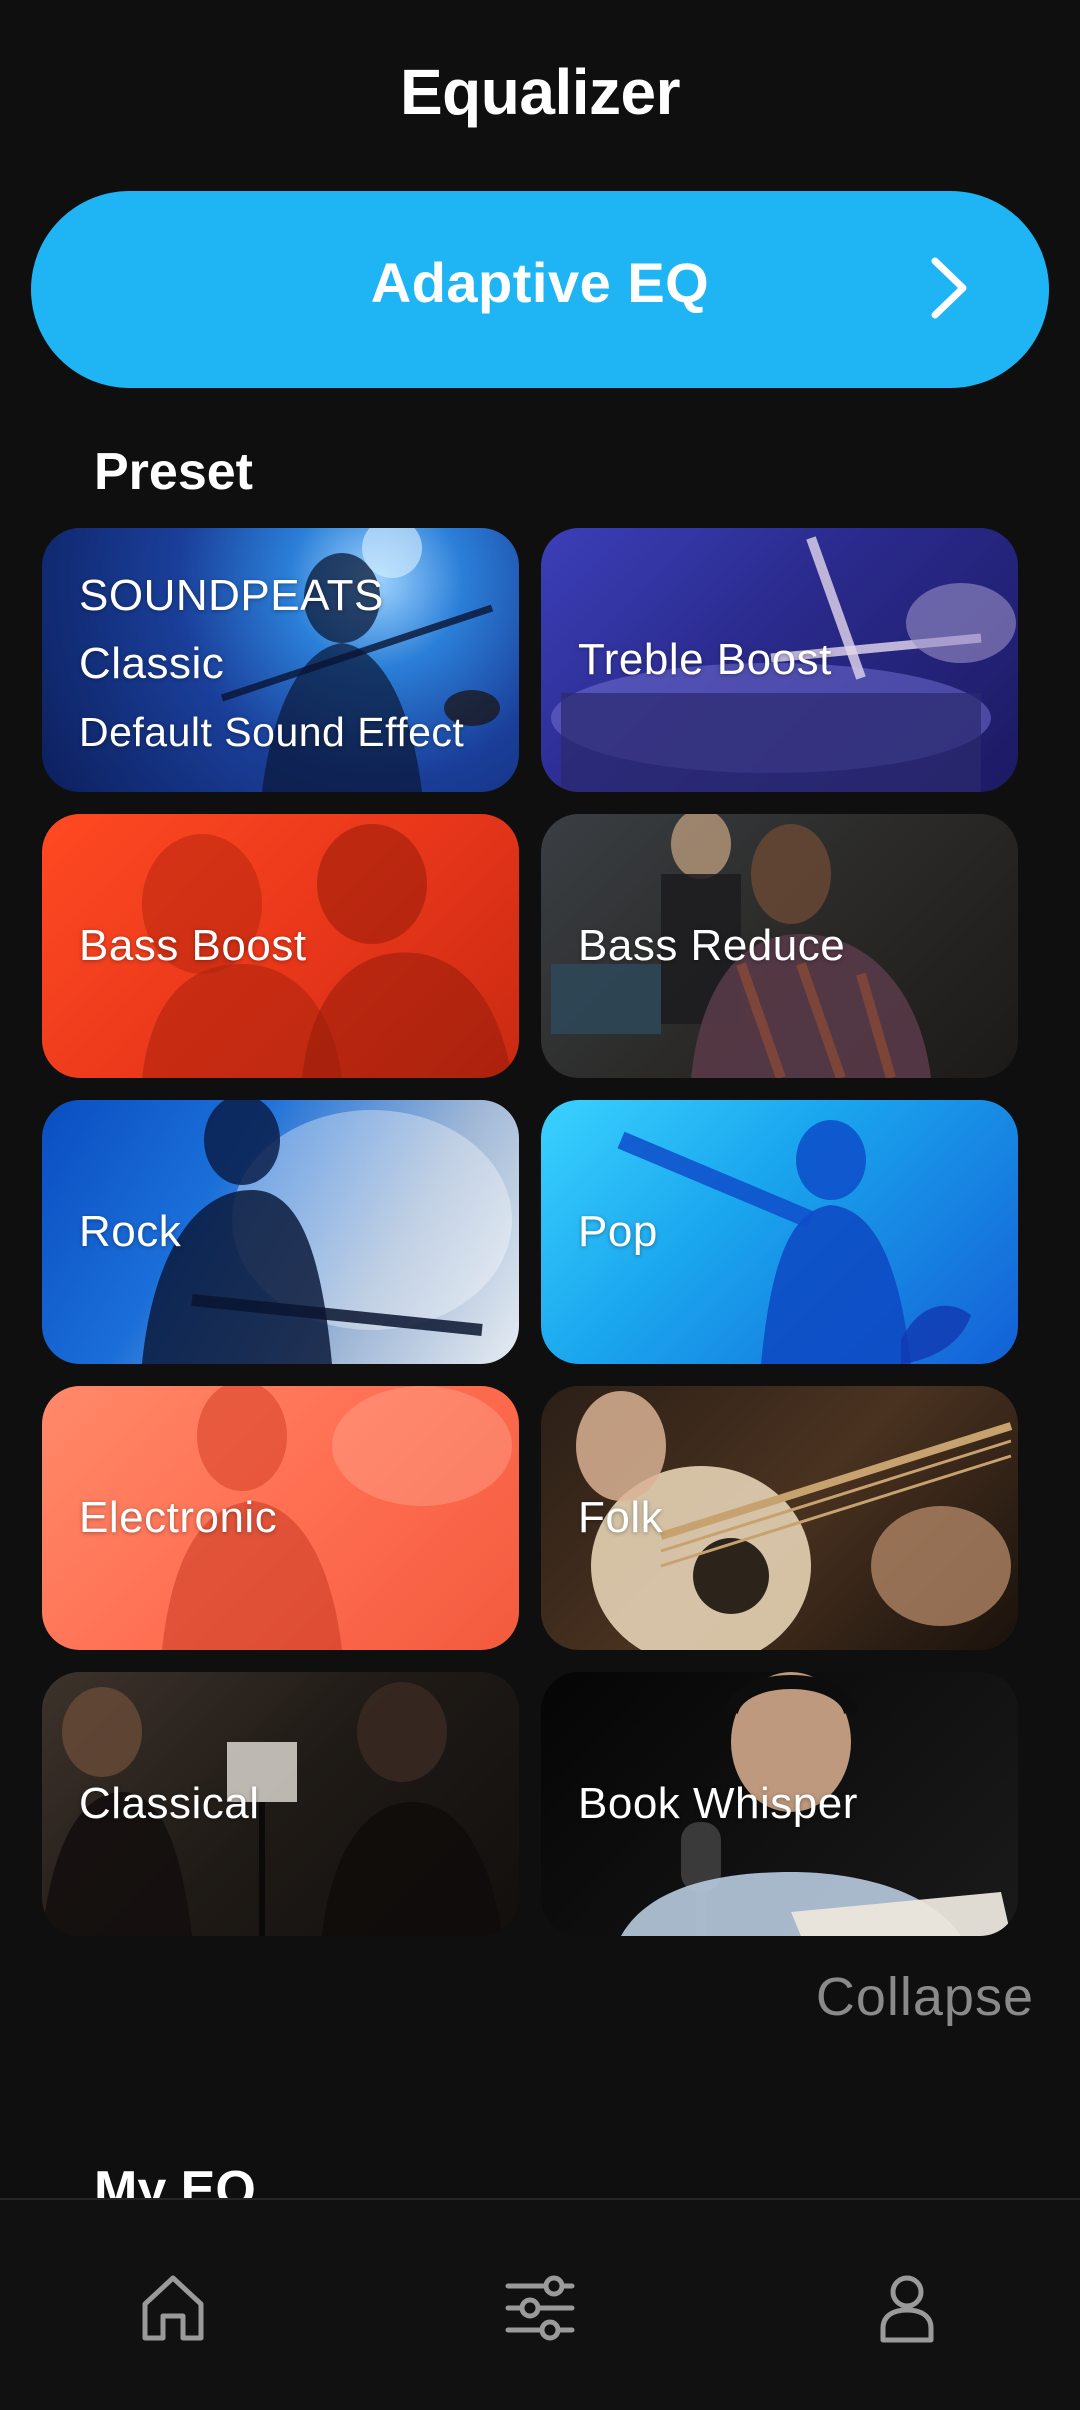 Image resolution: width=1080 pixels, height=2410 pixels. I want to click on preset-card-bass-boost: Bass Boost, so click(280, 946).